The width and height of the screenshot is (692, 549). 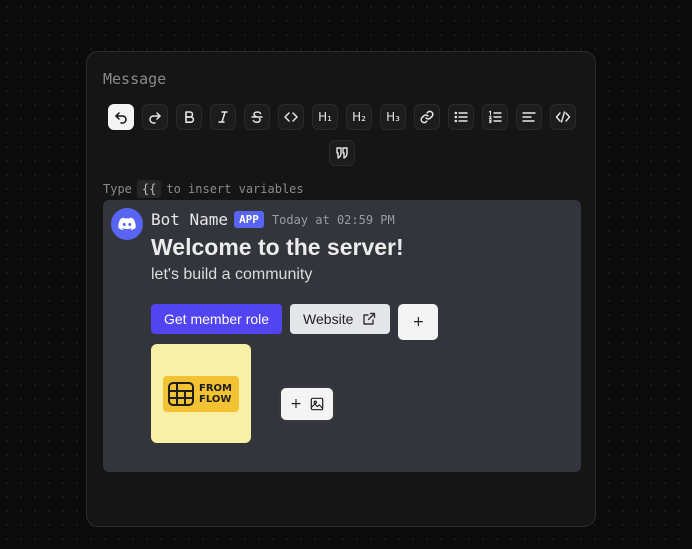 I want to click on quote-button, so click(x=342, y=153).